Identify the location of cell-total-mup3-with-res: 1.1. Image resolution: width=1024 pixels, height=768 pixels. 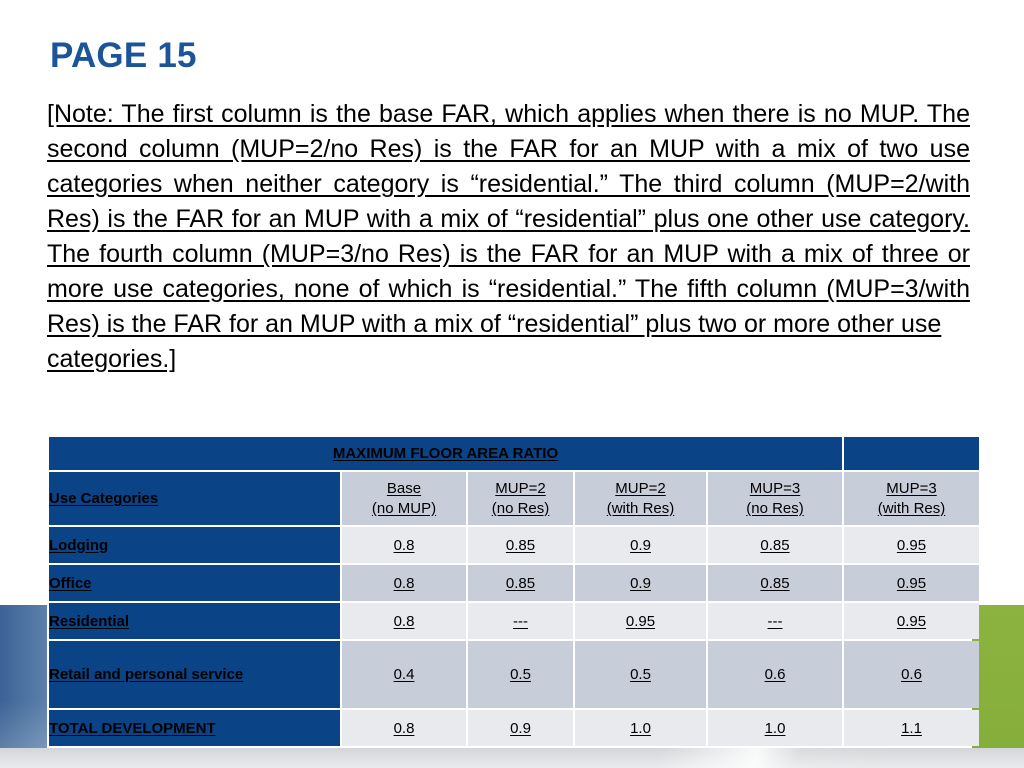
(911, 728).